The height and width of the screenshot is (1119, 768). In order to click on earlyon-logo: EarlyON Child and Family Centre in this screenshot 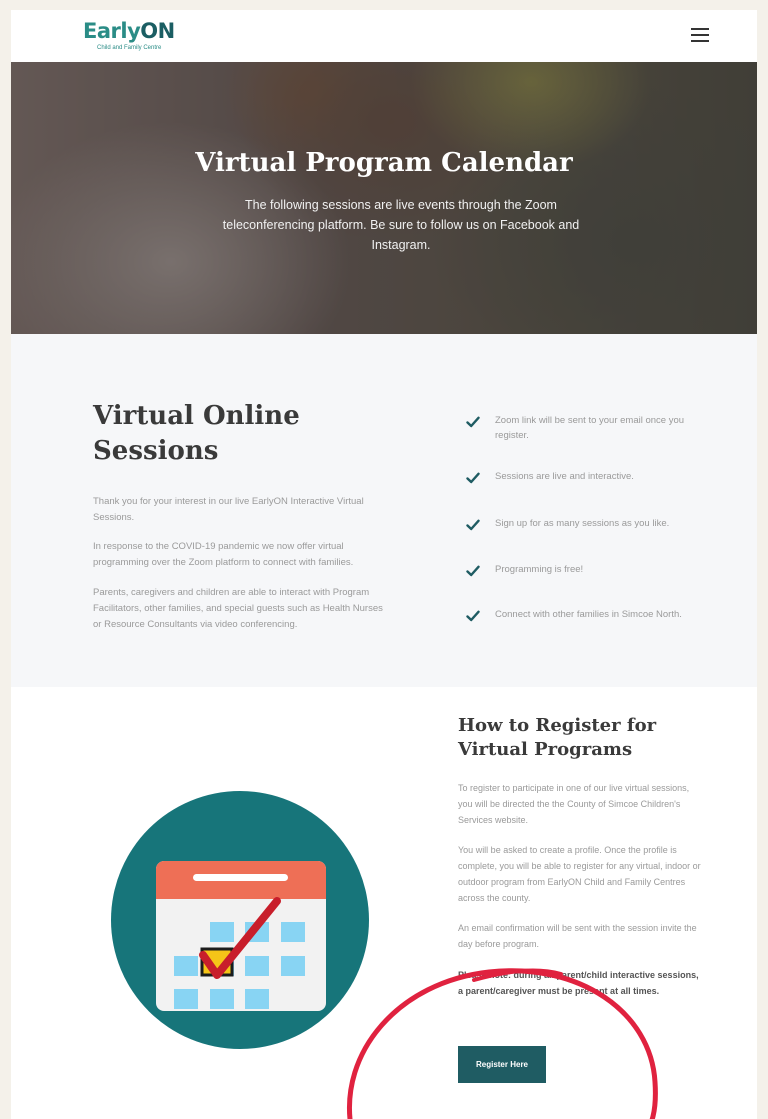, I will do `click(130, 38)`.